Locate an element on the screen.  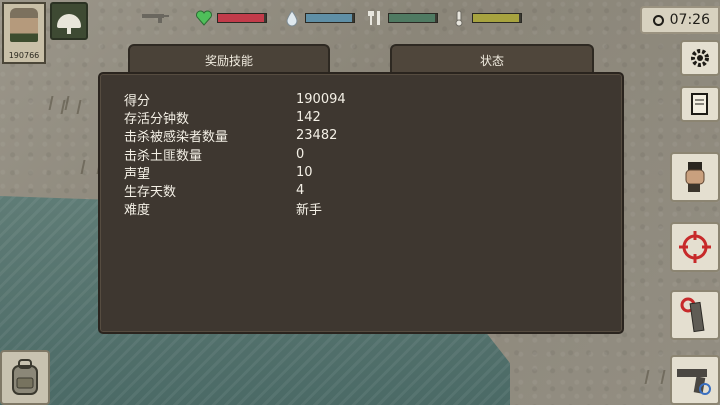
stat-label: 生存天数 is located at coordinates (150, 193).